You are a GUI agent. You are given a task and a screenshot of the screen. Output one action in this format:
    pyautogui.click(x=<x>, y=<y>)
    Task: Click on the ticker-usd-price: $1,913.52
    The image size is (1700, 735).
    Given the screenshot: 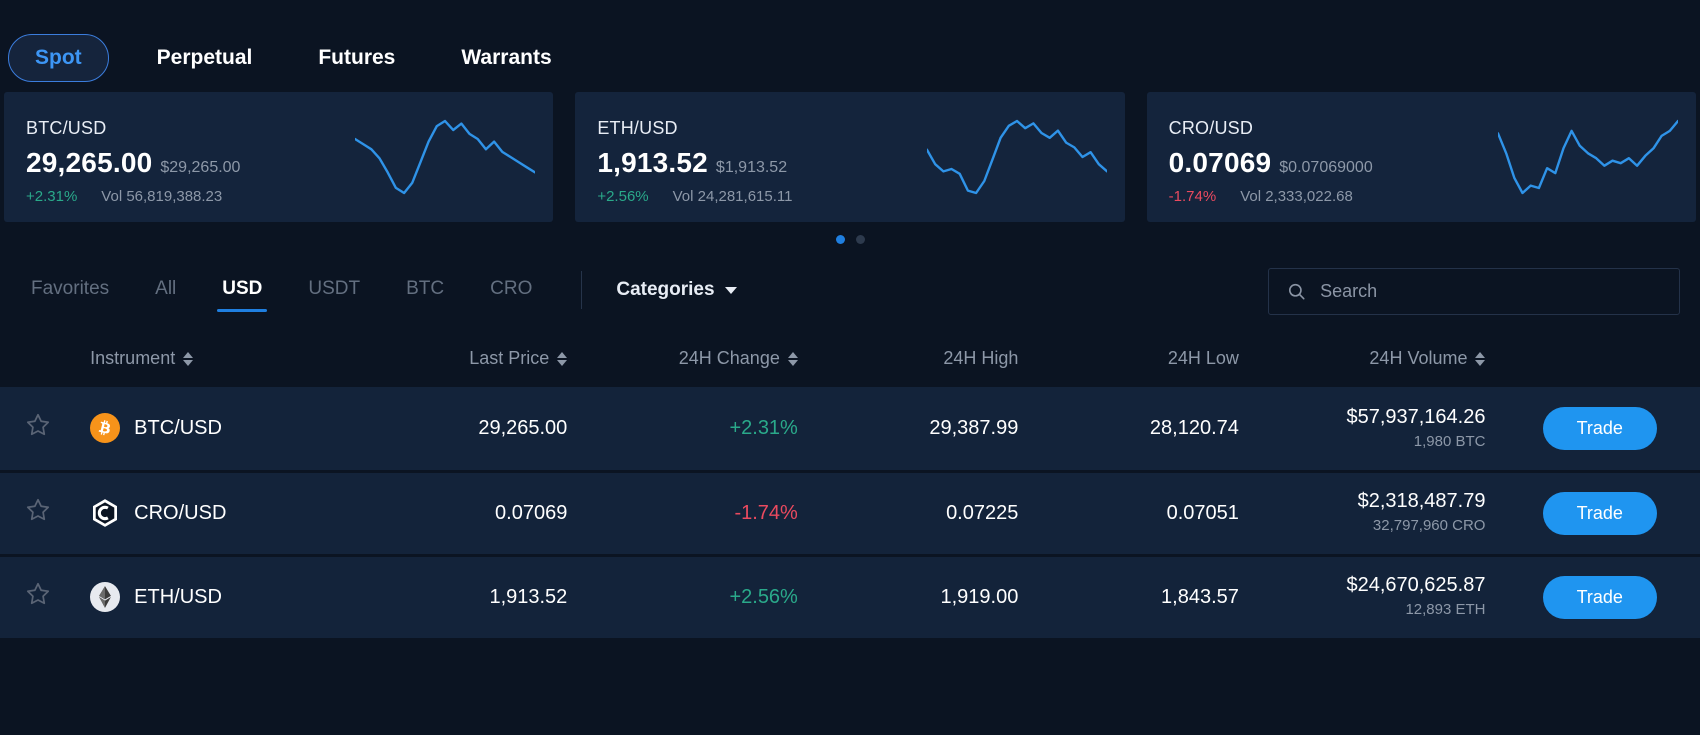 What is the action you would take?
    pyautogui.click(x=751, y=167)
    